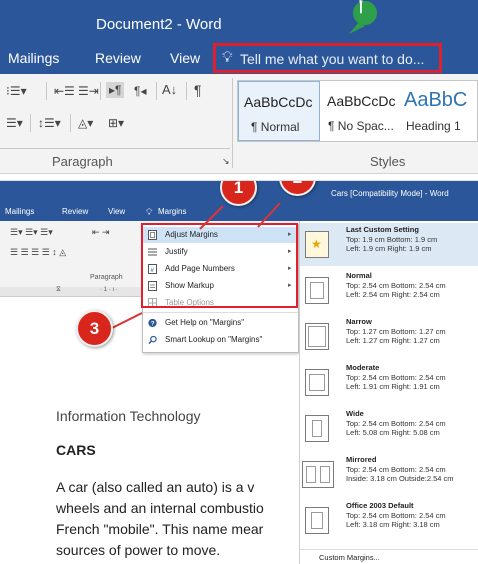  What do you see at coordinates (198, 90) in the screenshot?
I see `show-marks-icon: ¶` at bounding box center [198, 90].